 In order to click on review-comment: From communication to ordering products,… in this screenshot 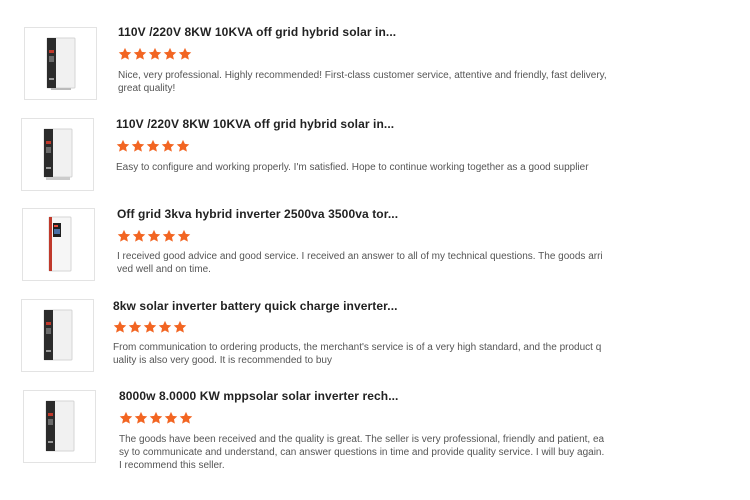, I will do `click(357, 354)`.